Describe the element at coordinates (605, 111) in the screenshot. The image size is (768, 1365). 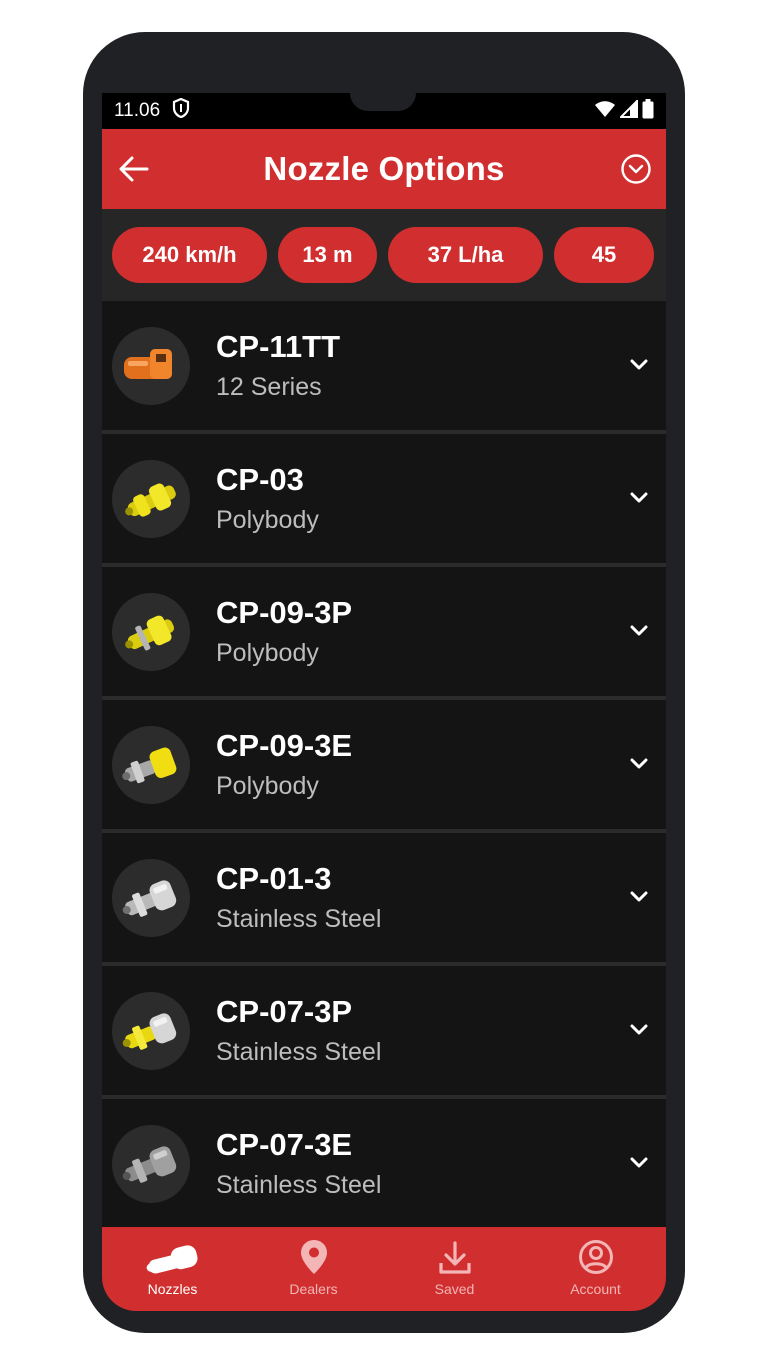
I see `wifi-icon` at that location.